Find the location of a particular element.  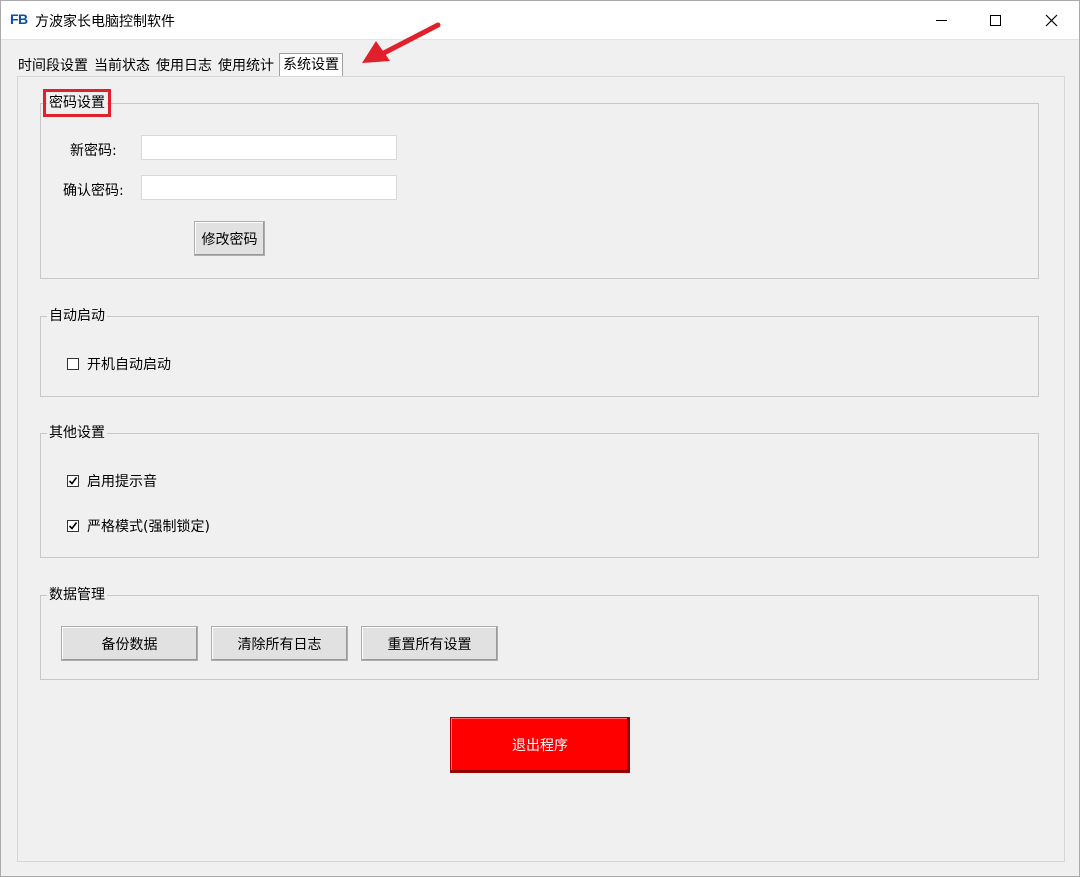

password-group-title: 密码设置 is located at coordinates (77, 103).